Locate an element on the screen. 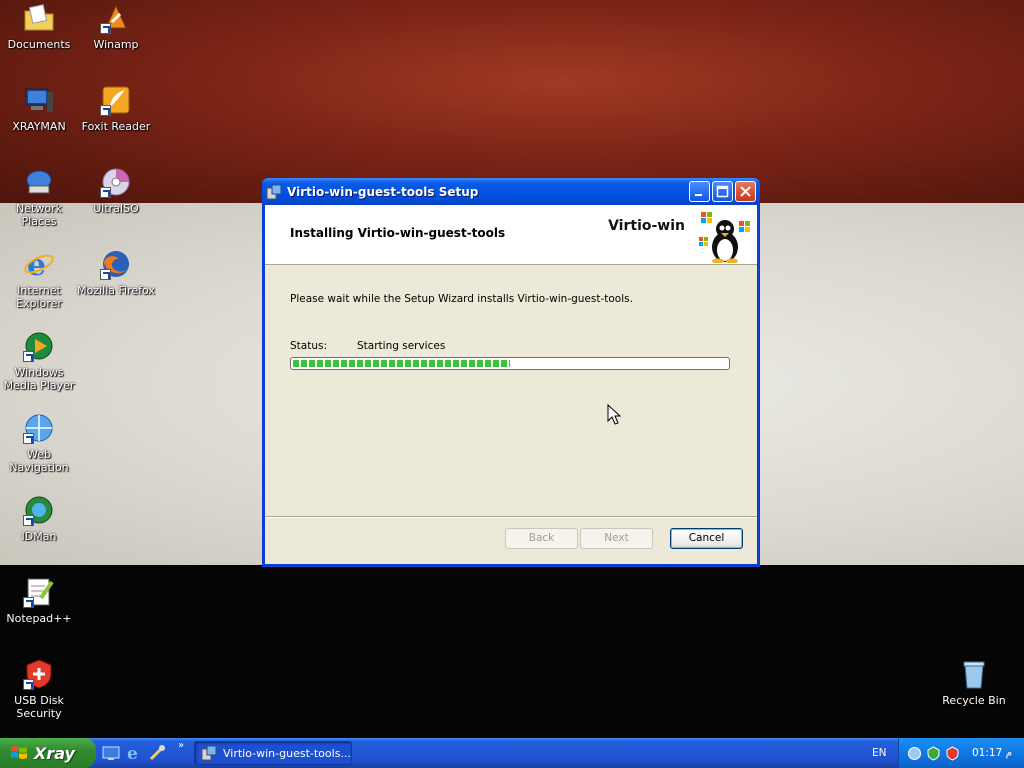  maximize-button is located at coordinates (722, 191).